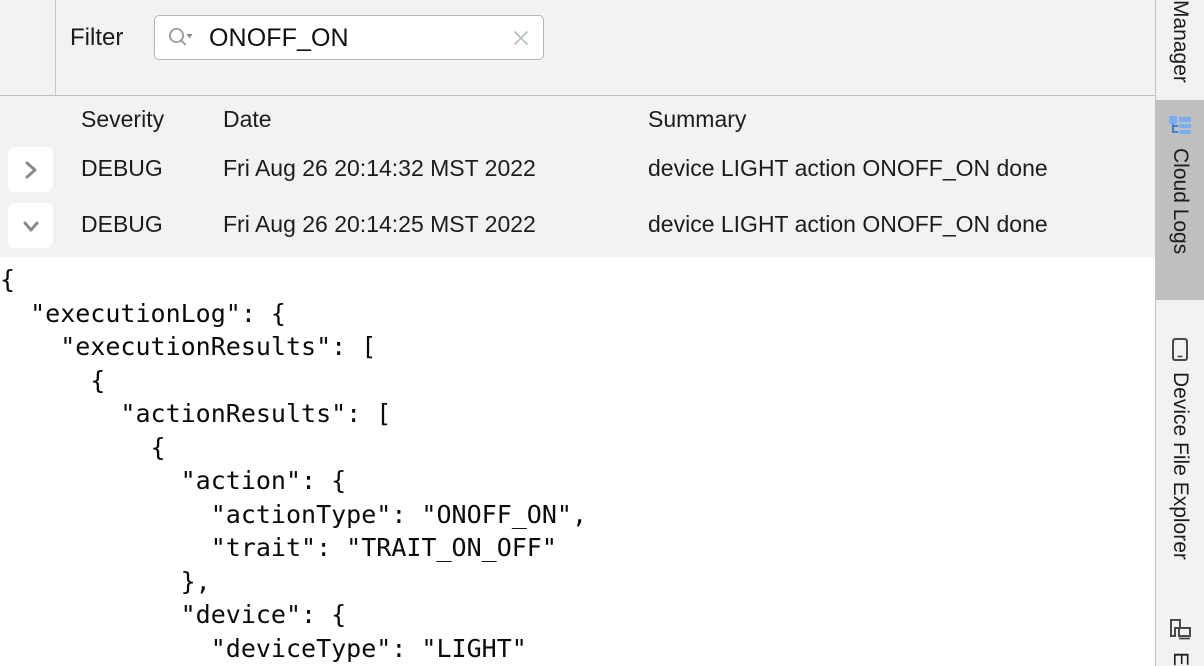 The height and width of the screenshot is (666, 1204). I want to click on sidebar-item-manager: Manager, so click(1180, 49).